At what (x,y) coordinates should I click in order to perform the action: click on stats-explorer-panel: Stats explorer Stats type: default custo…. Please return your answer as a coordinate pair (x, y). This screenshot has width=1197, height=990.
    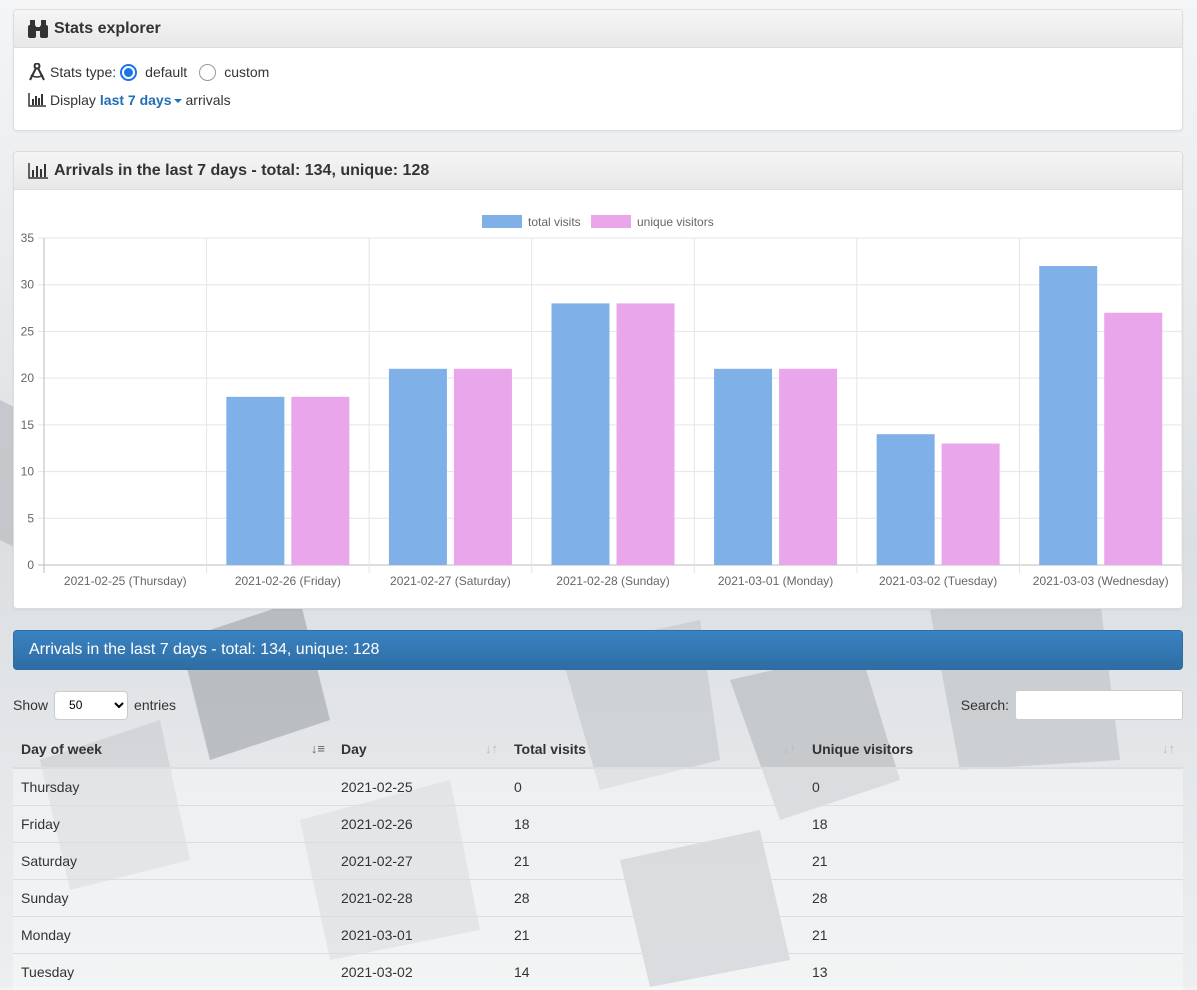
    Looking at the image, I should click on (598, 70).